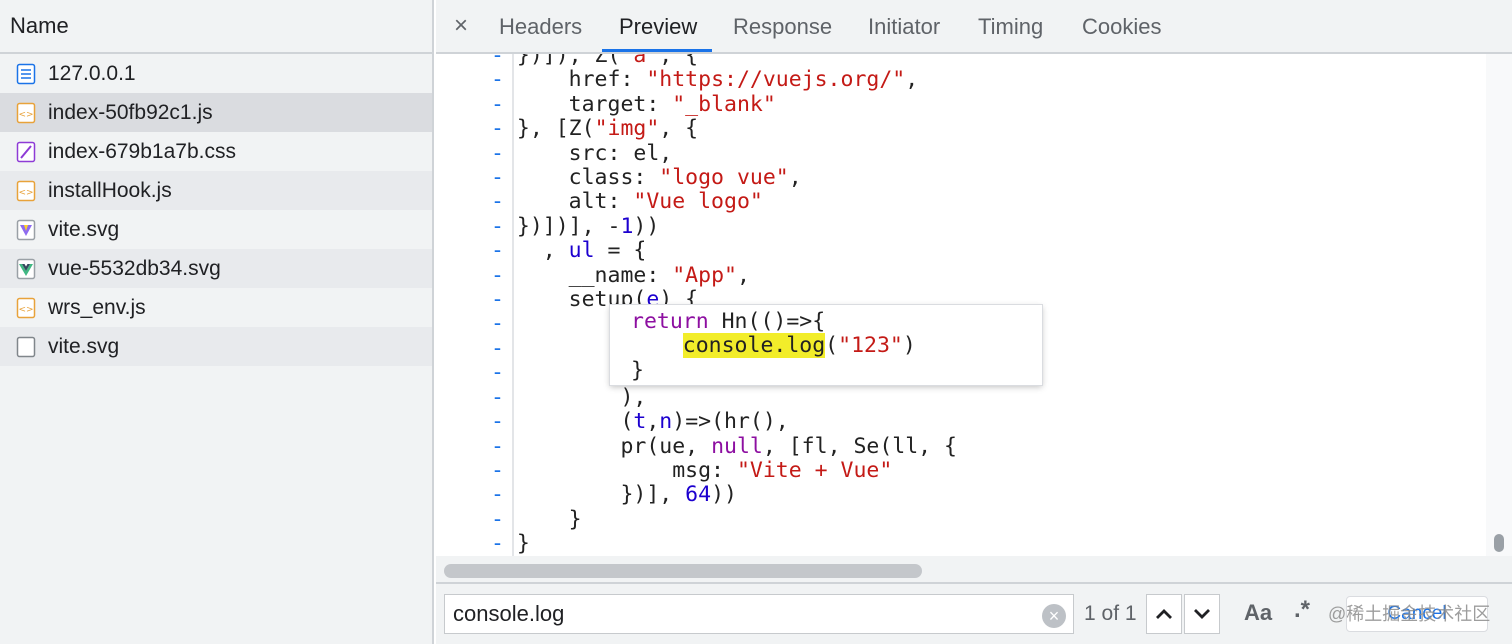  I want to click on tab-headers: Headers, so click(540, 27).